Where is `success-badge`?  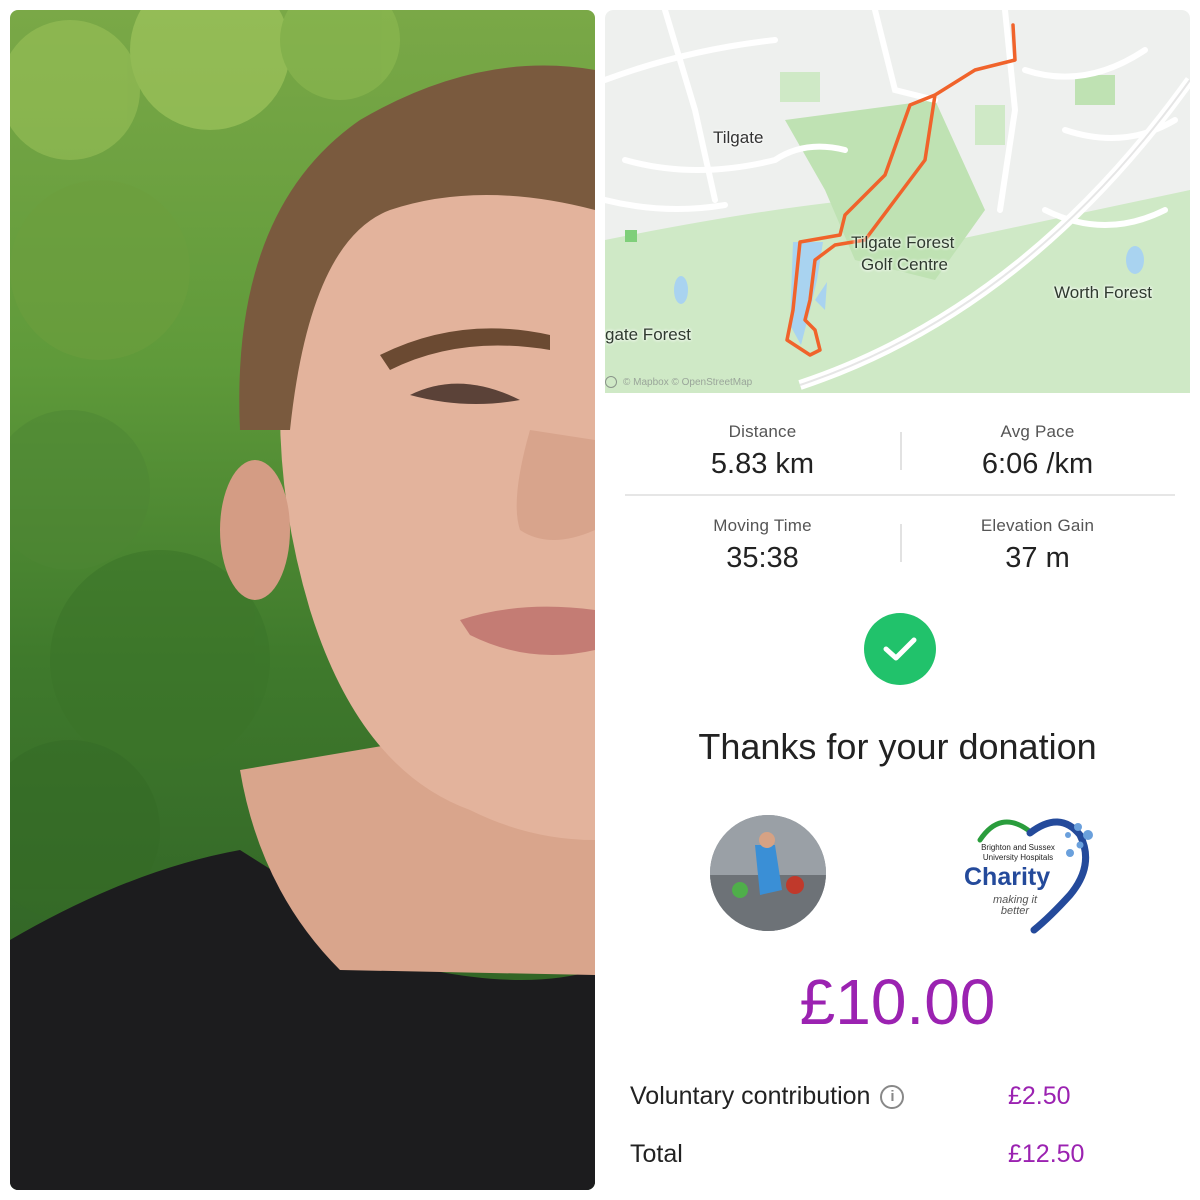 success-badge is located at coordinates (900, 649).